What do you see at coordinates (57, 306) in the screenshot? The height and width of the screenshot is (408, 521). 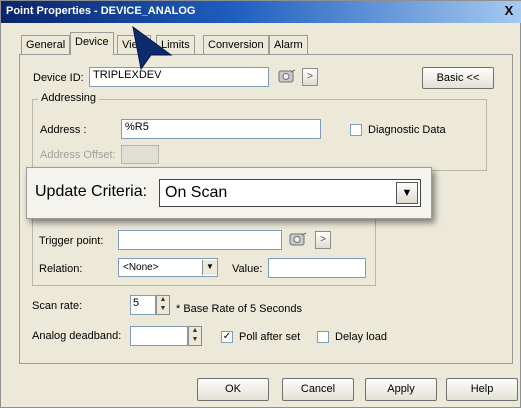 I see `scan-rate-label: Scan rate:` at bounding box center [57, 306].